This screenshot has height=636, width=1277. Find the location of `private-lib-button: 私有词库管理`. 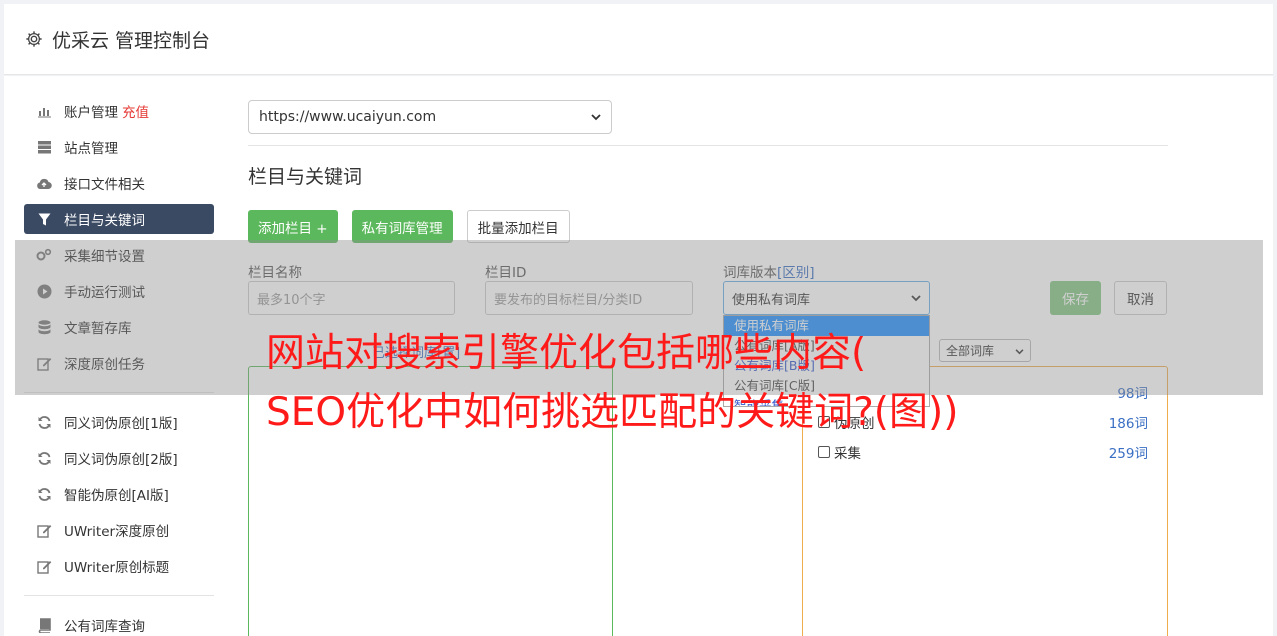

private-lib-button: 私有词库管理 is located at coordinates (402, 226).